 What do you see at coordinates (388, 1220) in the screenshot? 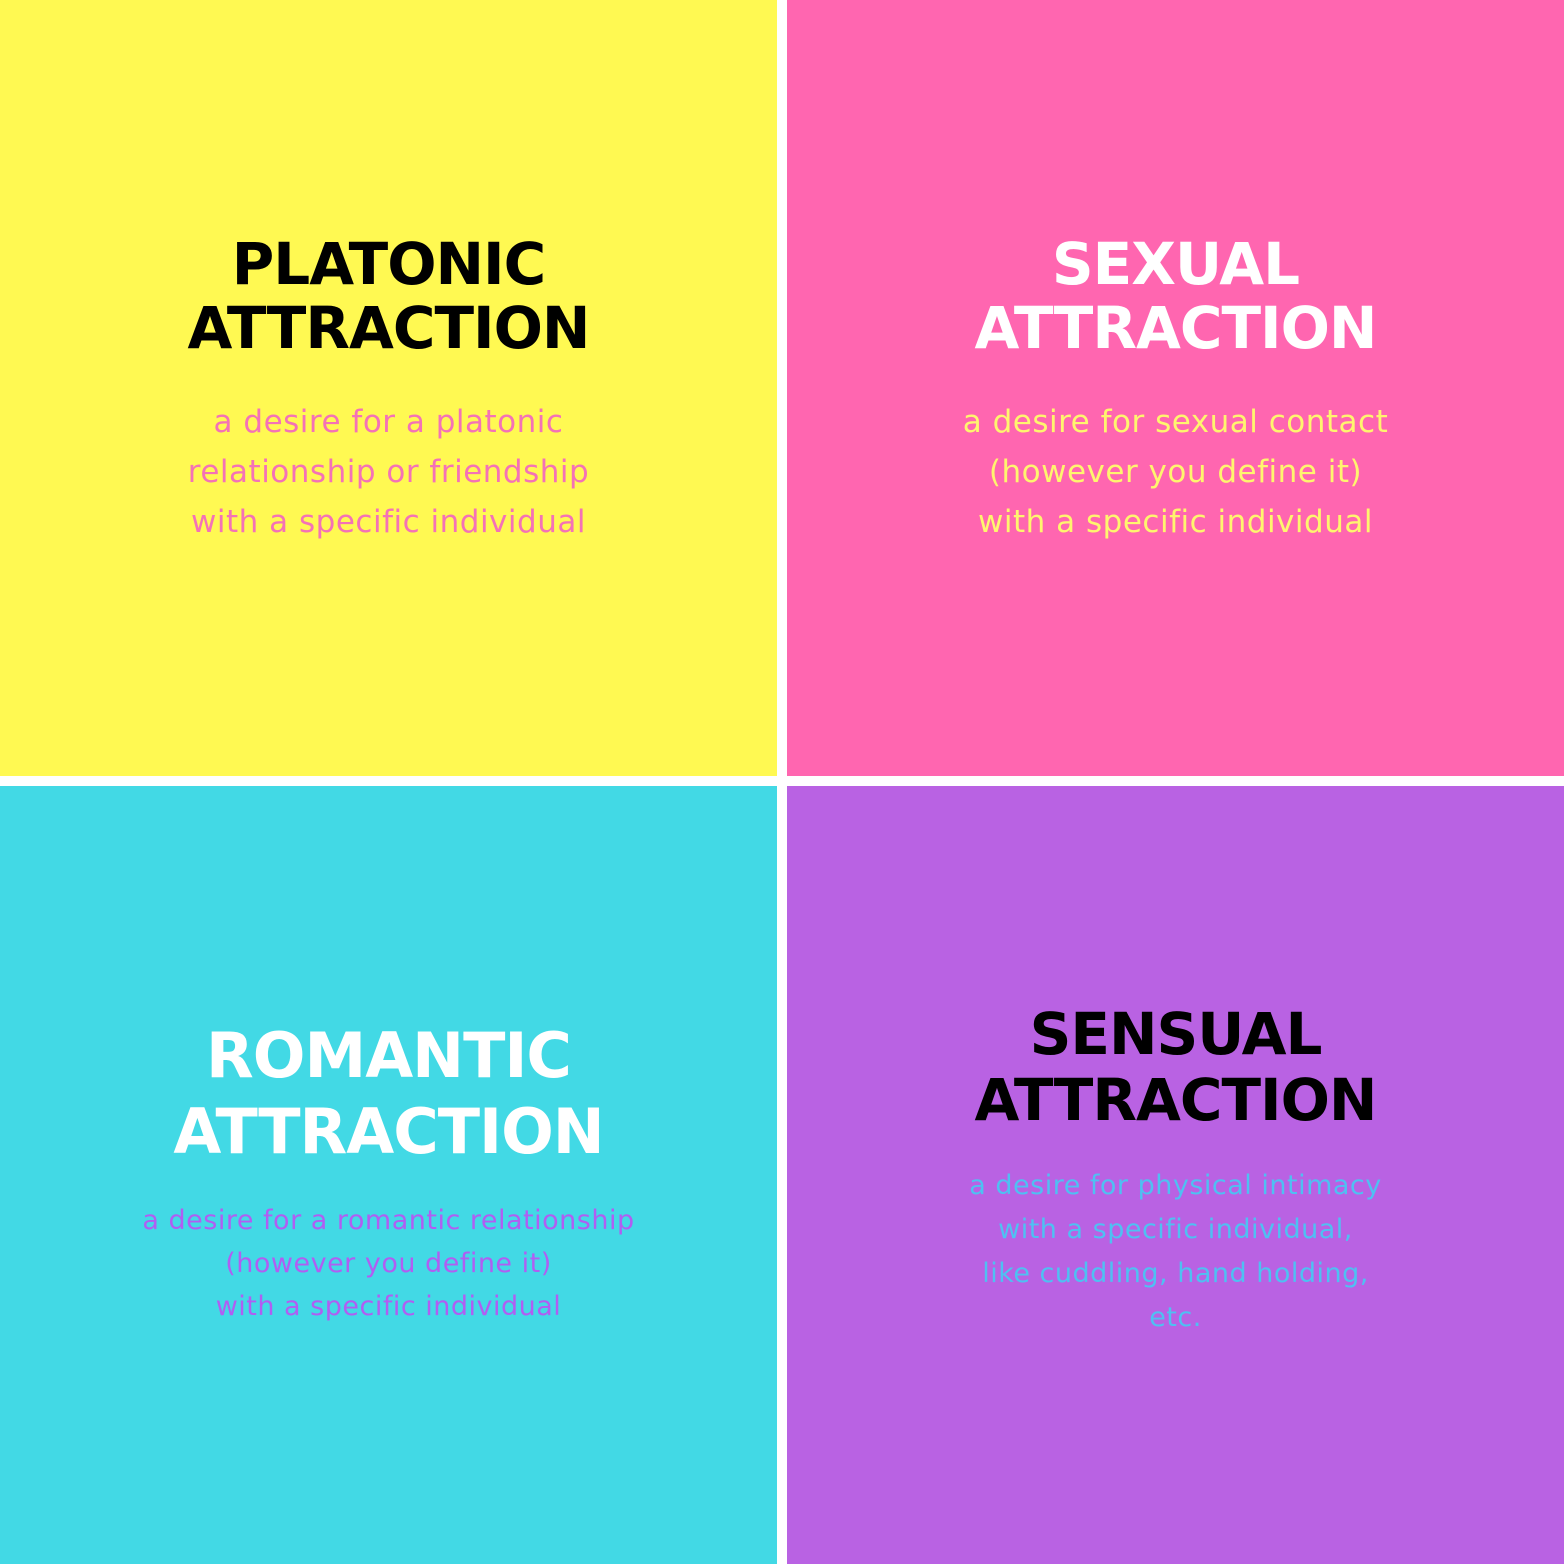
I see `description-line: a desire for a romantic relationship` at bounding box center [388, 1220].